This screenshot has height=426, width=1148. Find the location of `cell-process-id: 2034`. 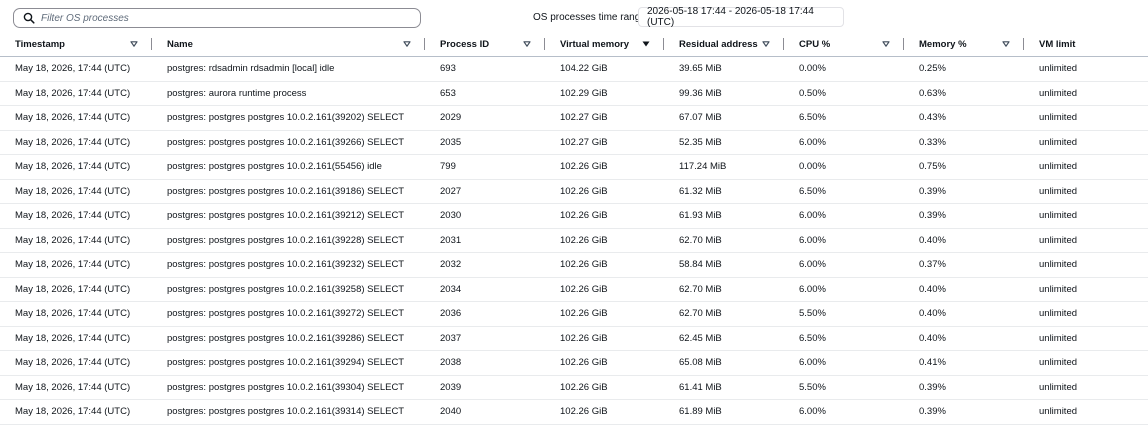

cell-process-id: 2034 is located at coordinates (485, 289).